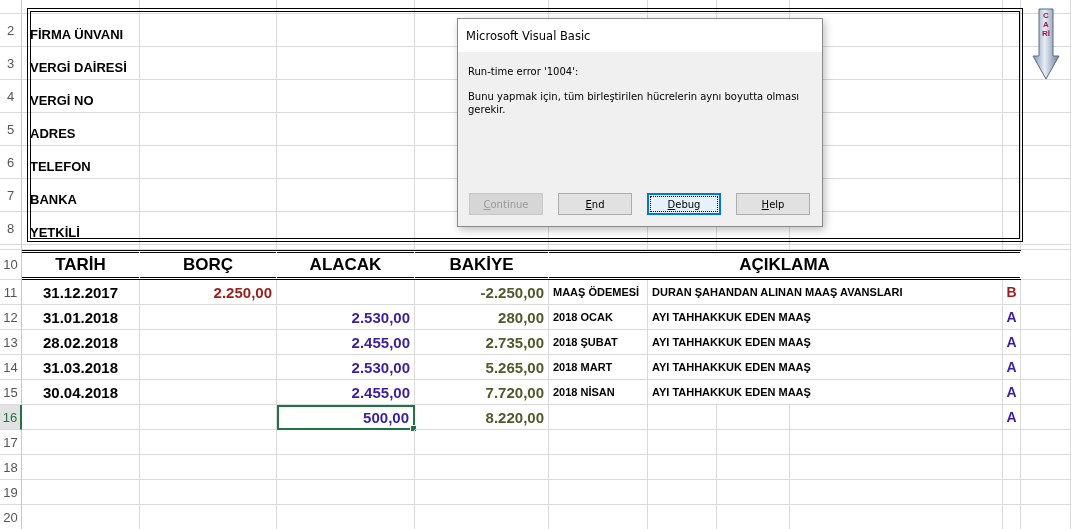 The width and height of the screenshot is (1071, 529). What do you see at coordinates (514, 417) in the screenshot?
I see `amount-cell: 8.220,00` at bounding box center [514, 417].